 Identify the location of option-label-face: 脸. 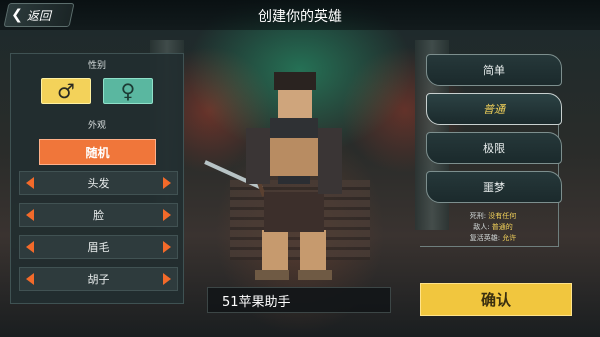
(98, 215).